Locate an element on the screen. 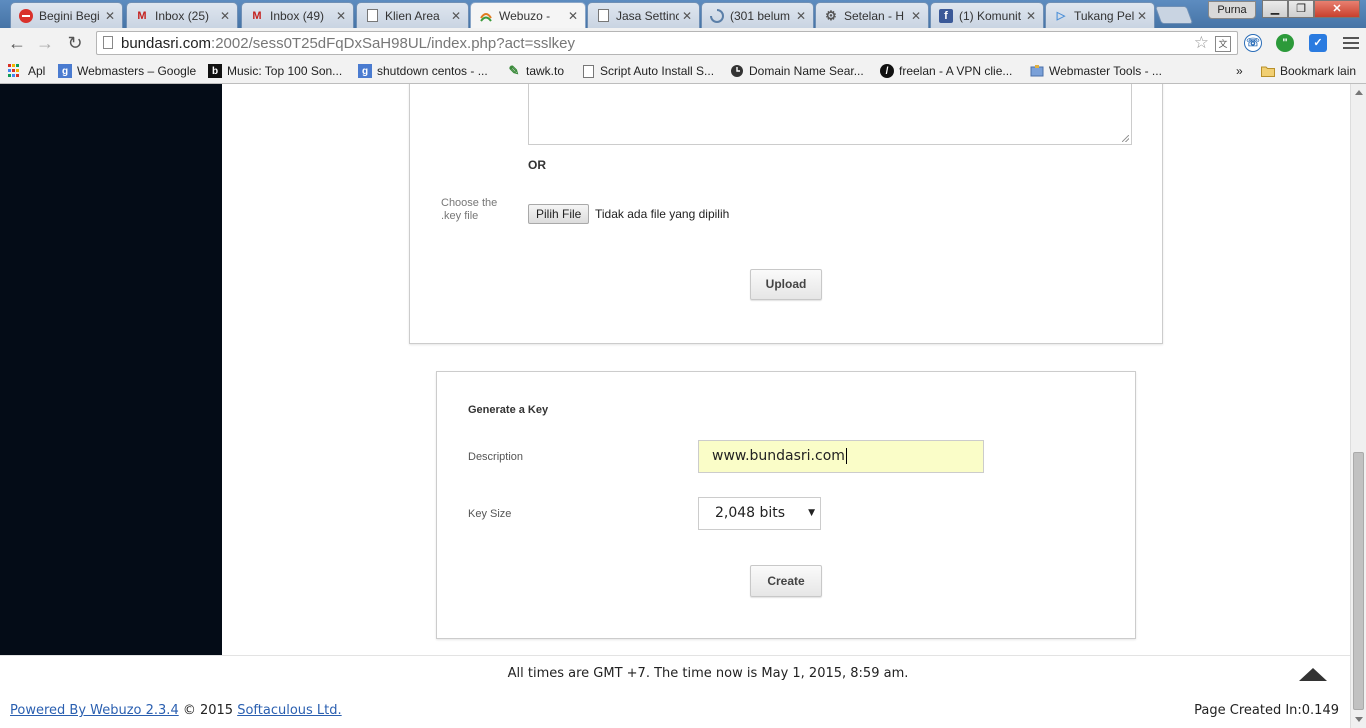  description-input: www.bundasri.com is located at coordinates (841, 456).